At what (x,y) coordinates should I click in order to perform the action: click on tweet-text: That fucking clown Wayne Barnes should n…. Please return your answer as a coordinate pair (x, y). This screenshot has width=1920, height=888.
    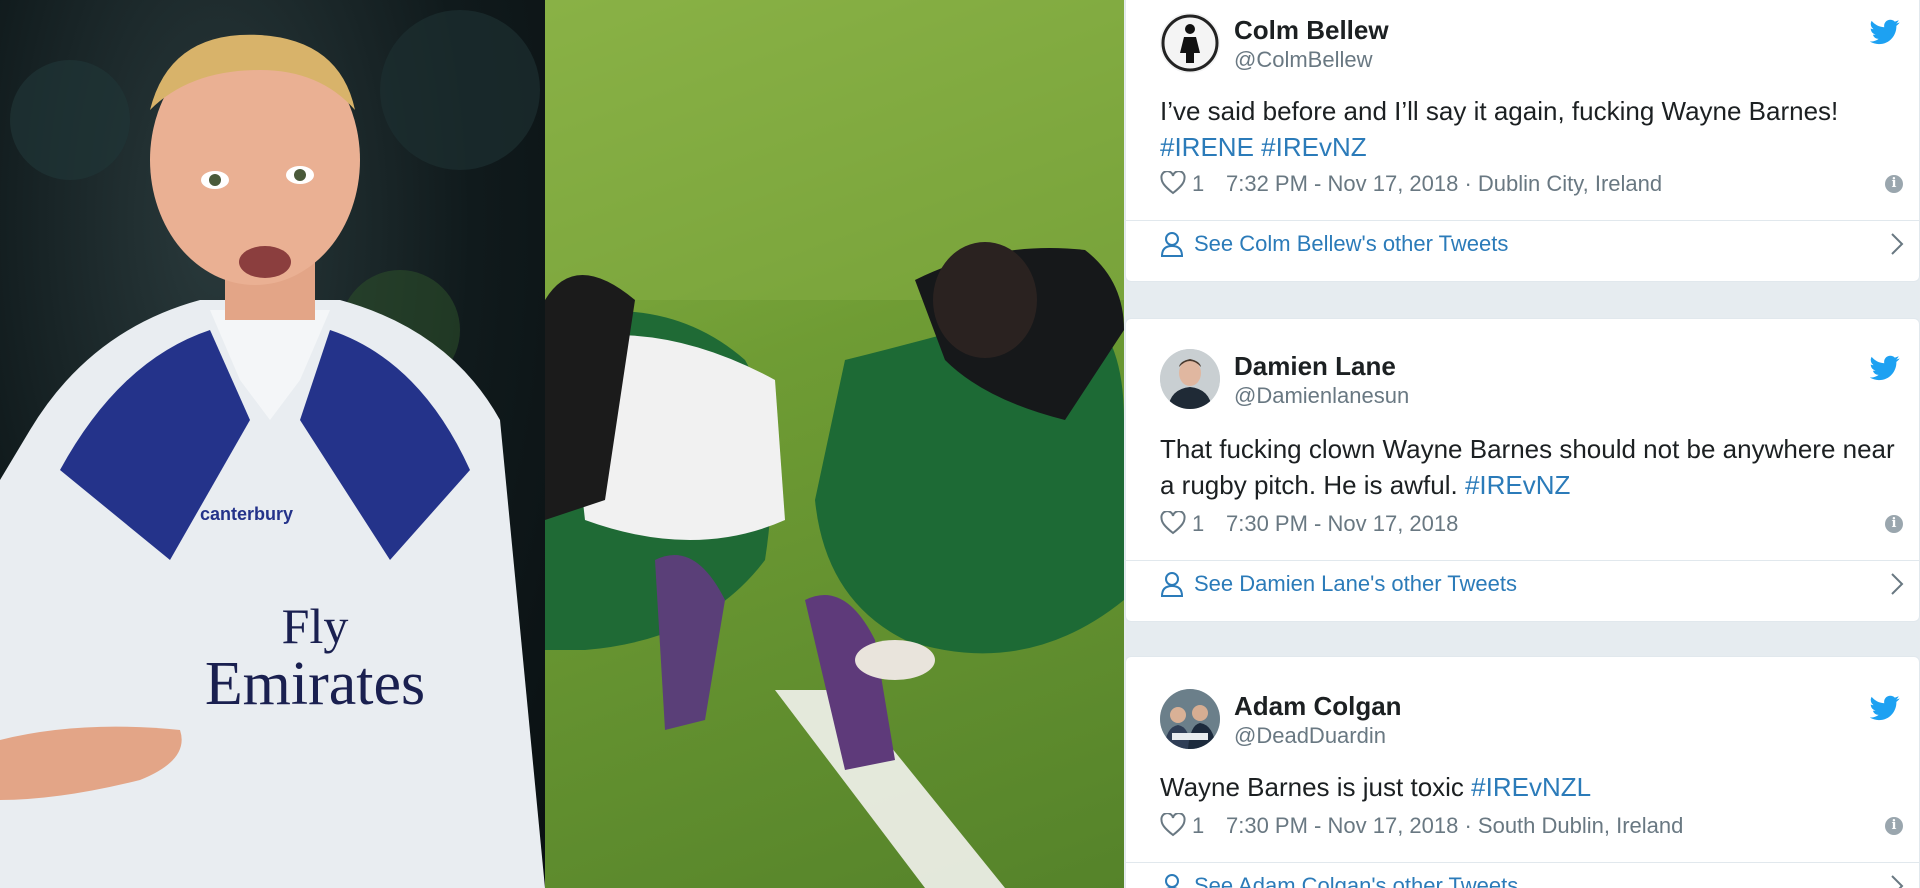
    Looking at the image, I should click on (1532, 467).